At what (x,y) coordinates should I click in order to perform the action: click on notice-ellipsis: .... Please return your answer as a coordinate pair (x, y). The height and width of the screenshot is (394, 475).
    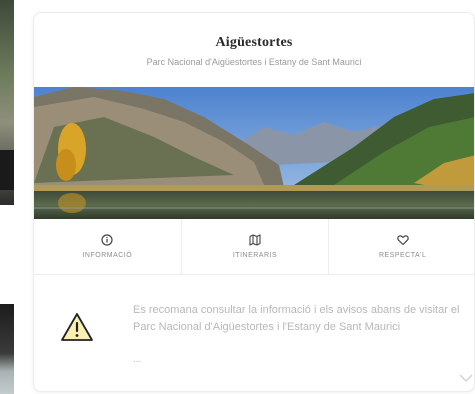
    Looking at the image, I should click on (137, 359).